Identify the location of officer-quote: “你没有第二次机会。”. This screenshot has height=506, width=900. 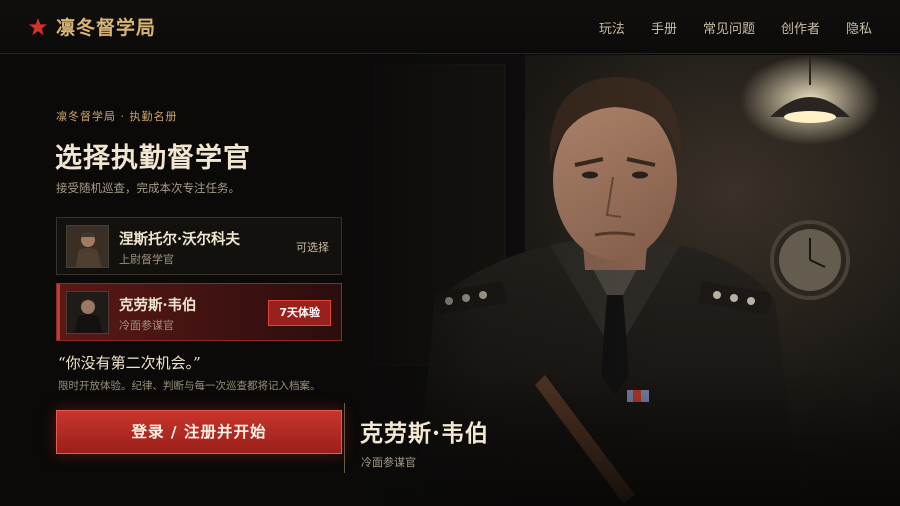
(129, 363).